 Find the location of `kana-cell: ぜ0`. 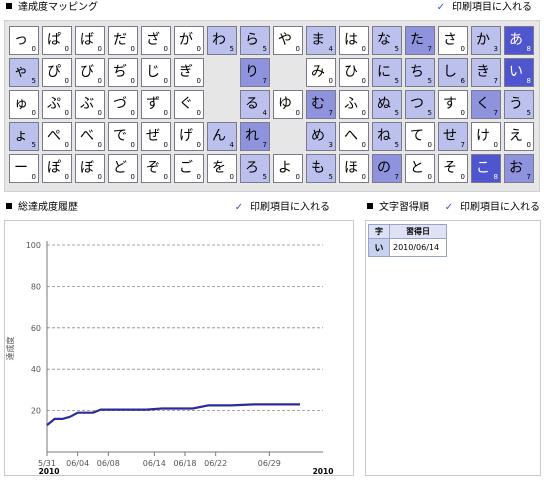

kana-cell: ぜ0 is located at coordinates (156, 136).